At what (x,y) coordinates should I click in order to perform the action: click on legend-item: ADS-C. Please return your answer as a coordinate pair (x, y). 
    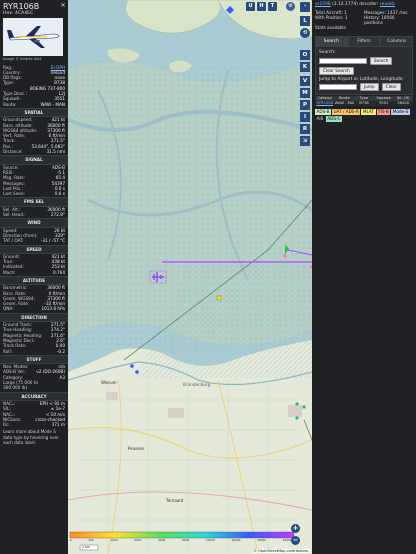
    Looking at the image, I should click on (333, 119).